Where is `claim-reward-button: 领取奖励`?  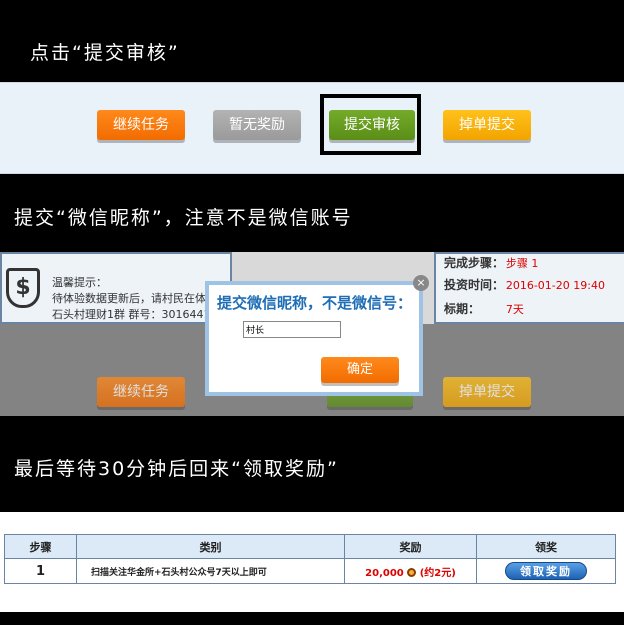
claim-reward-button: 领取奖励 is located at coordinates (546, 571).